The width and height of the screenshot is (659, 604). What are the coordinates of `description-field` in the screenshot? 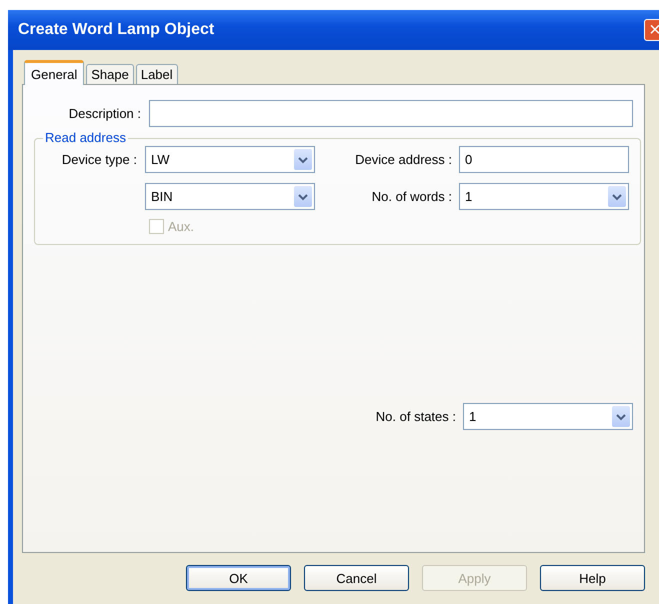 It's located at (391, 113).